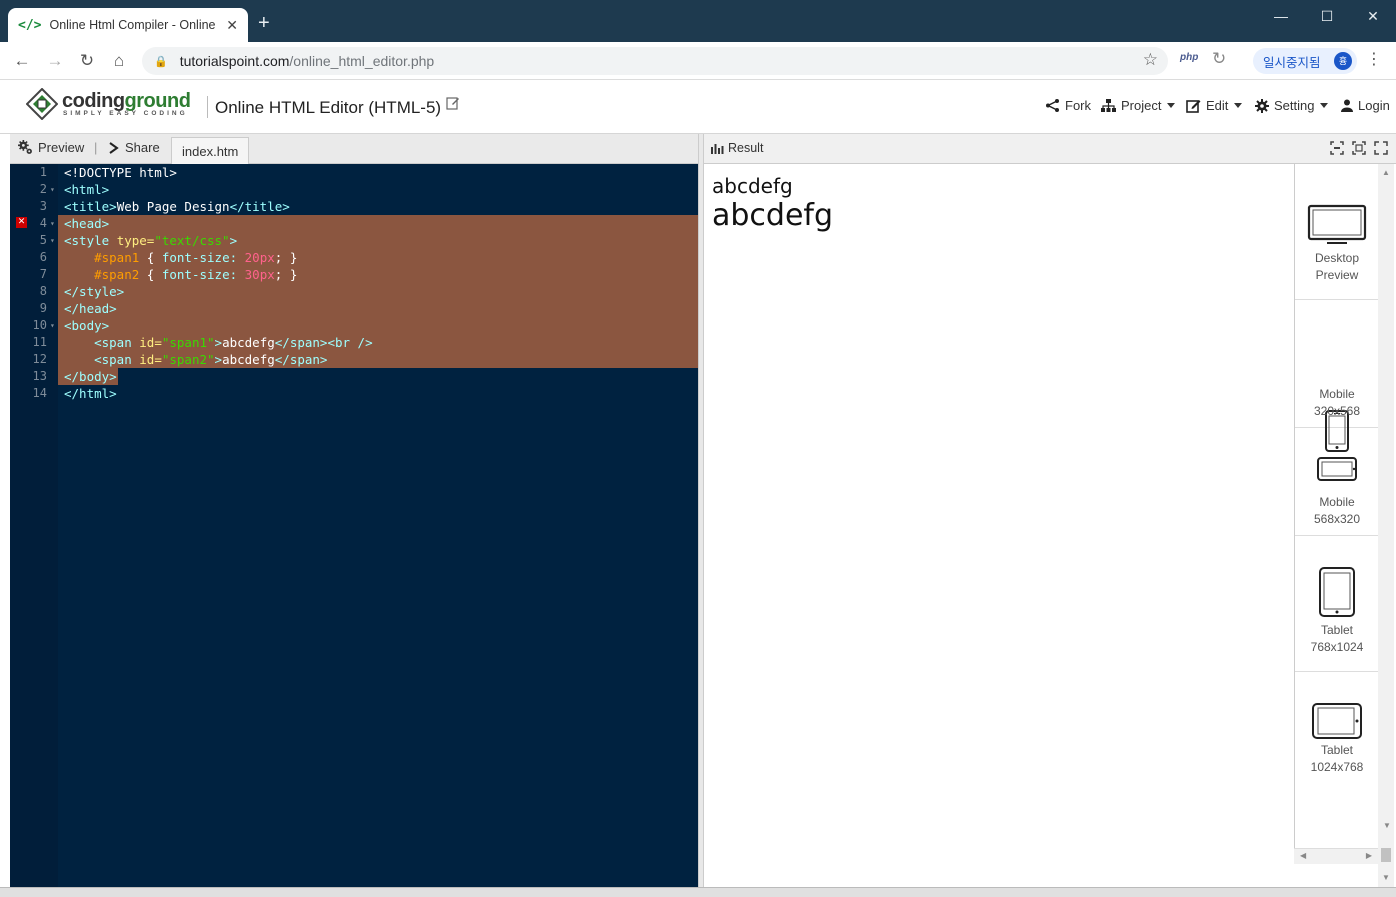  I want to click on device-tablet-portrait: Tablet 768x1024, so click(1336, 604).